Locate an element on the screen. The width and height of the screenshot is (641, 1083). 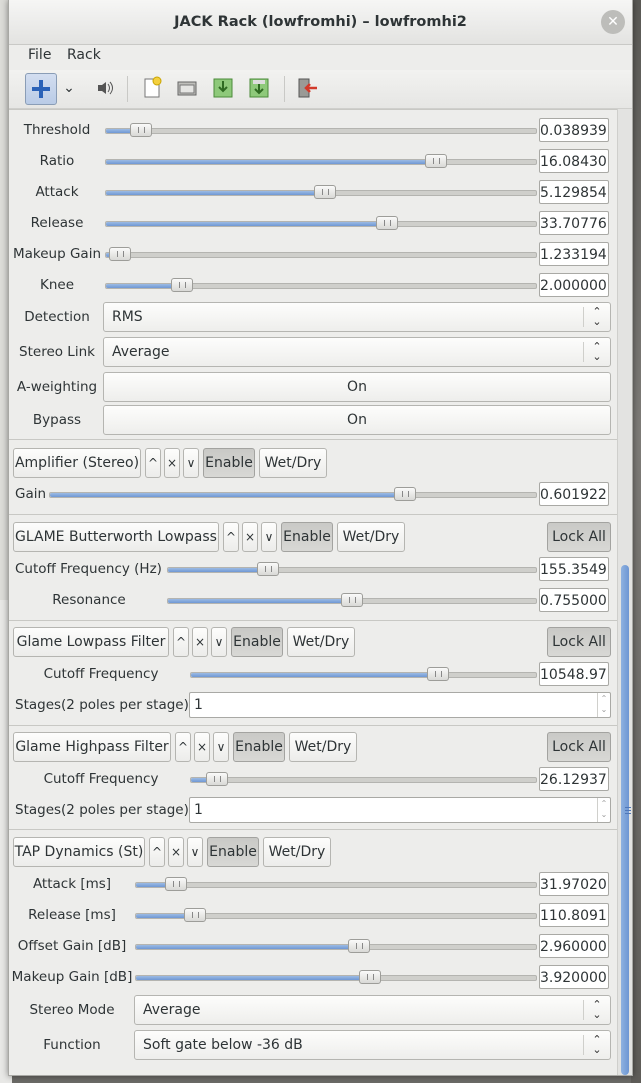
combo-box: Soft gate below -36 dB ⌃ ⌄ is located at coordinates (372, 1045).